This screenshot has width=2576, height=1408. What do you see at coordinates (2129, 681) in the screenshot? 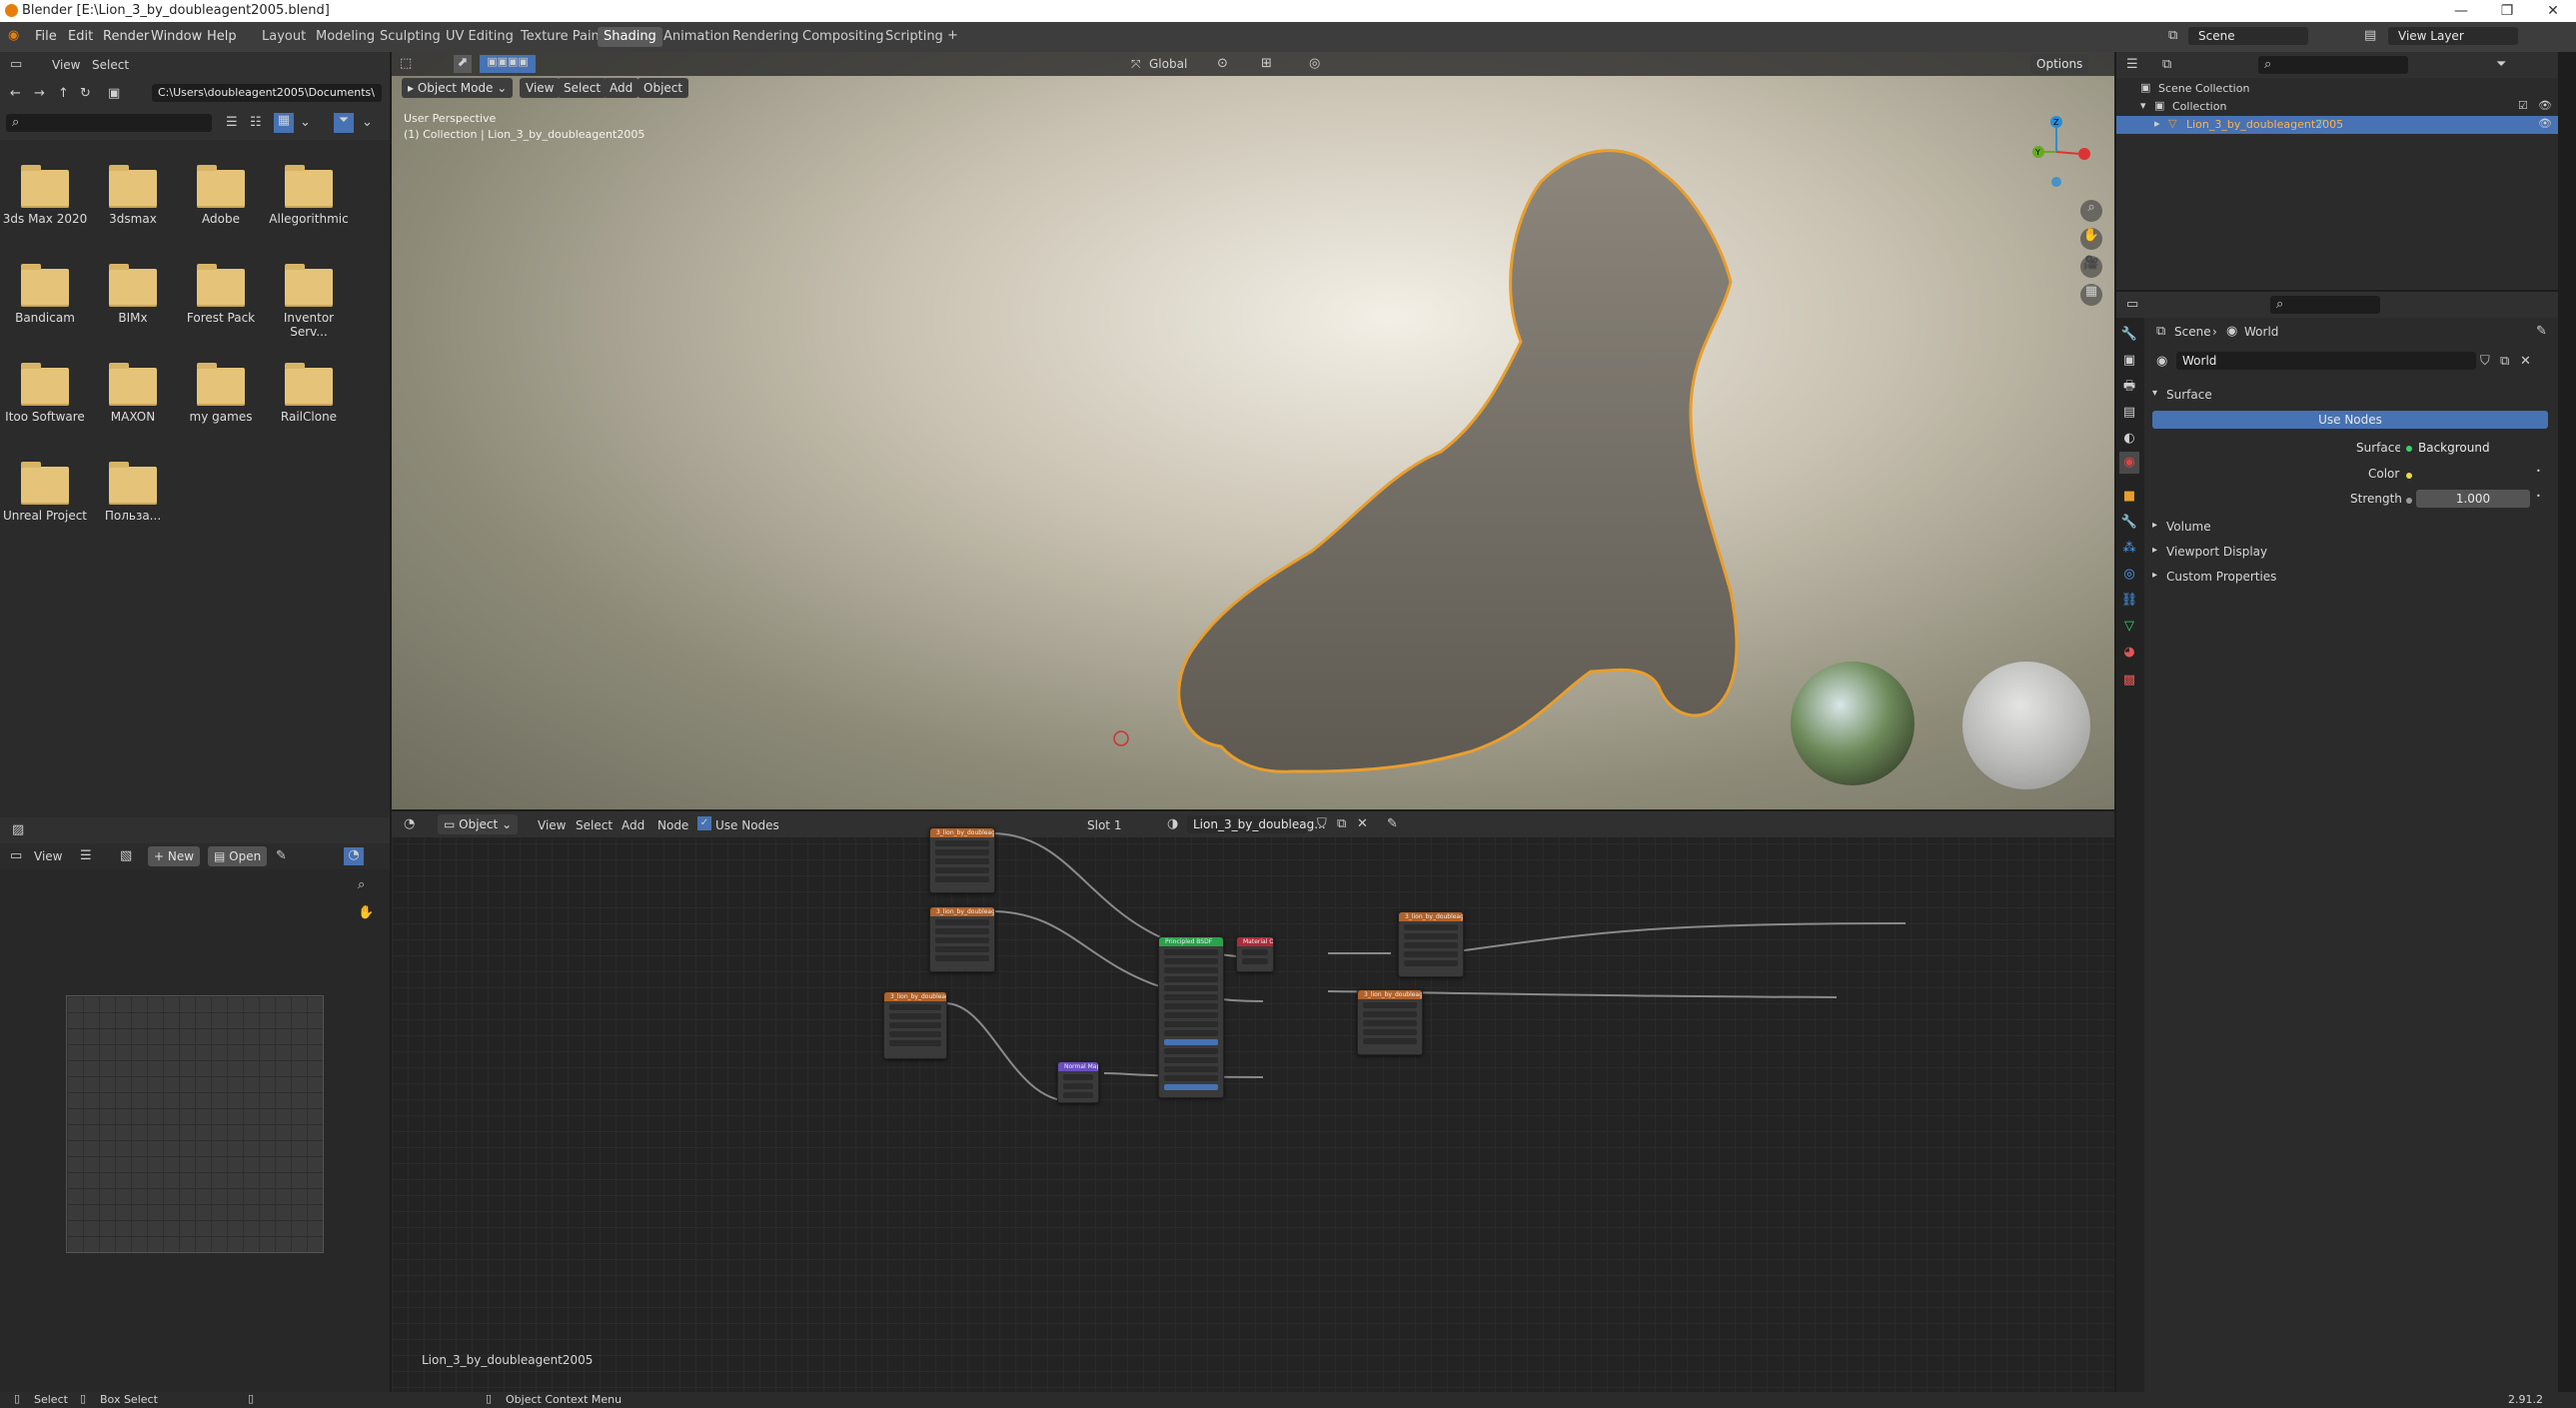
I see `texture-tab-icon: ▩` at bounding box center [2129, 681].